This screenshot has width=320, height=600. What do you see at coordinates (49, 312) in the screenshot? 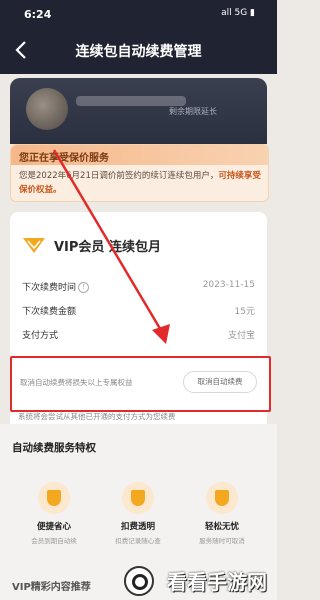
I see `next-renewal-amount-label: 下次续费金额` at bounding box center [49, 312].